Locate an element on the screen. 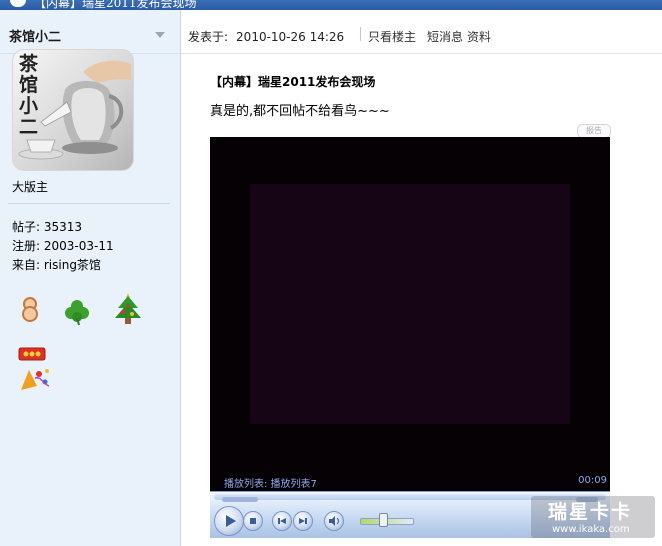  party-medal-icon is located at coordinates (35, 379).